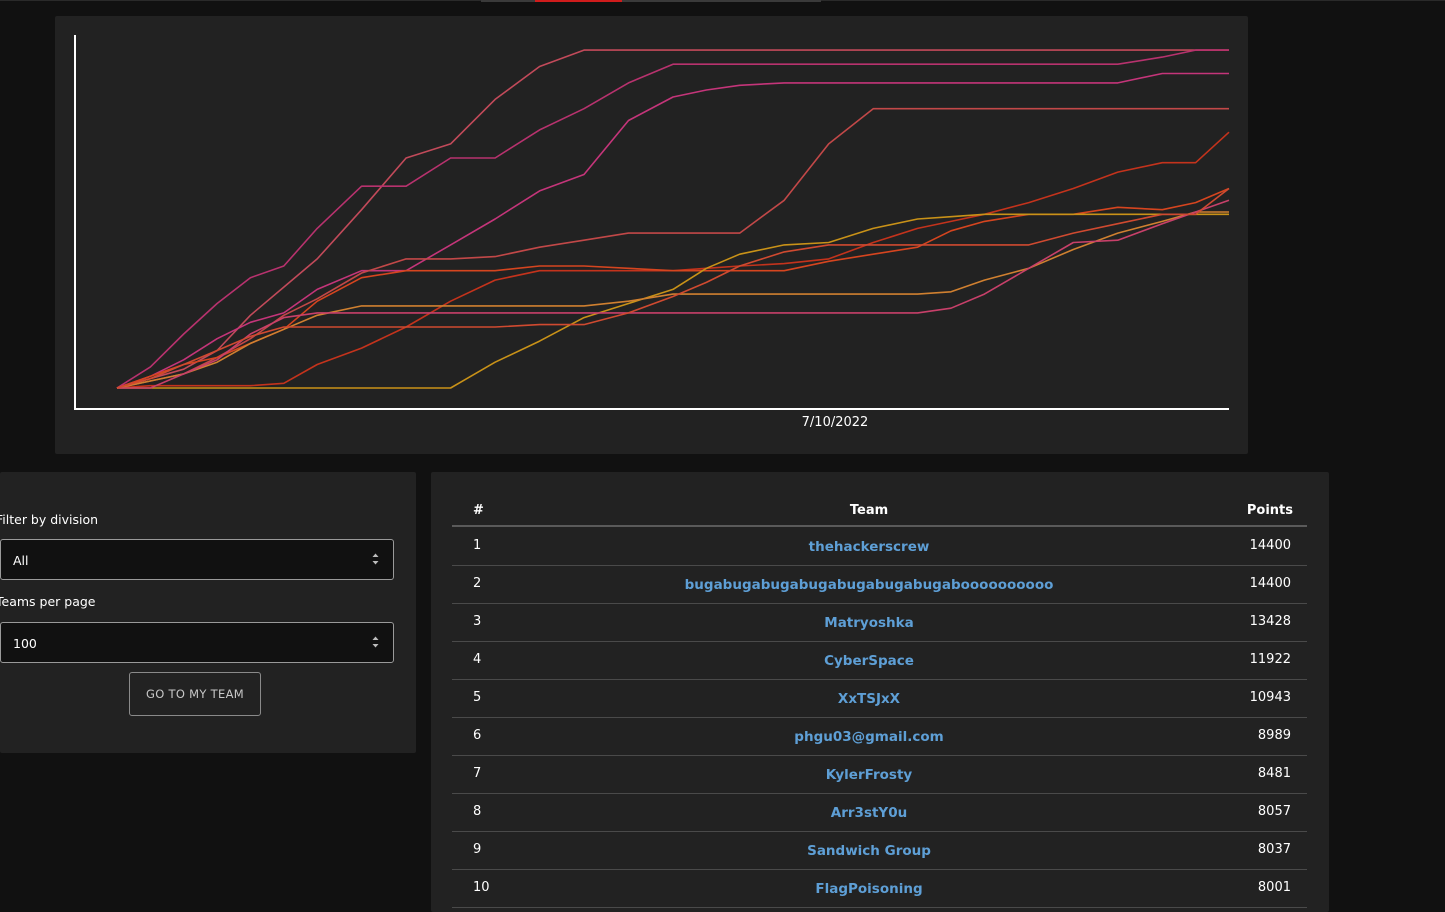 Image resolution: width=1445 pixels, height=912 pixels. I want to click on row-points: 8989, so click(1274, 735).